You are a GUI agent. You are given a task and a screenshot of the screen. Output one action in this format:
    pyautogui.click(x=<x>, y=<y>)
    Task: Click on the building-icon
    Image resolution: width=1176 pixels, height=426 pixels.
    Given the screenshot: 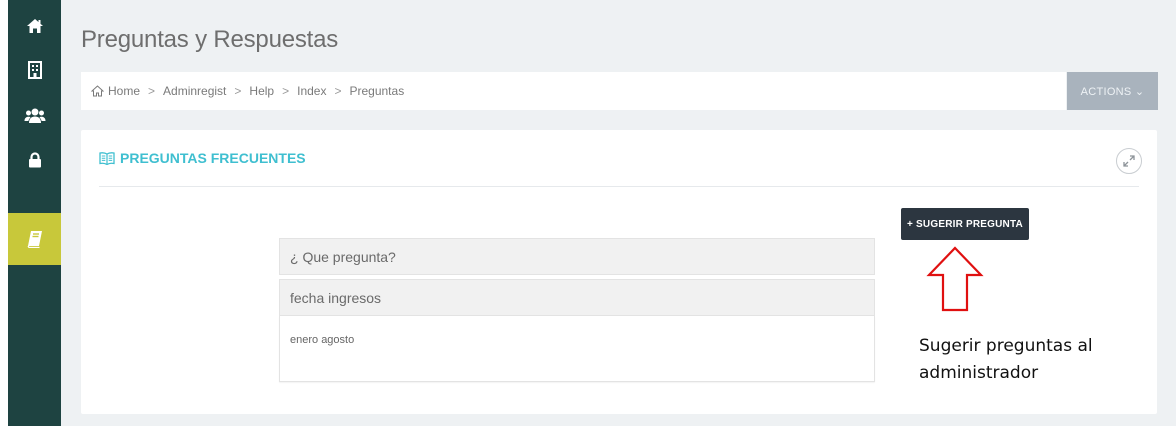 What is the action you would take?
    pyautogui.click(x=34, y=70)
    